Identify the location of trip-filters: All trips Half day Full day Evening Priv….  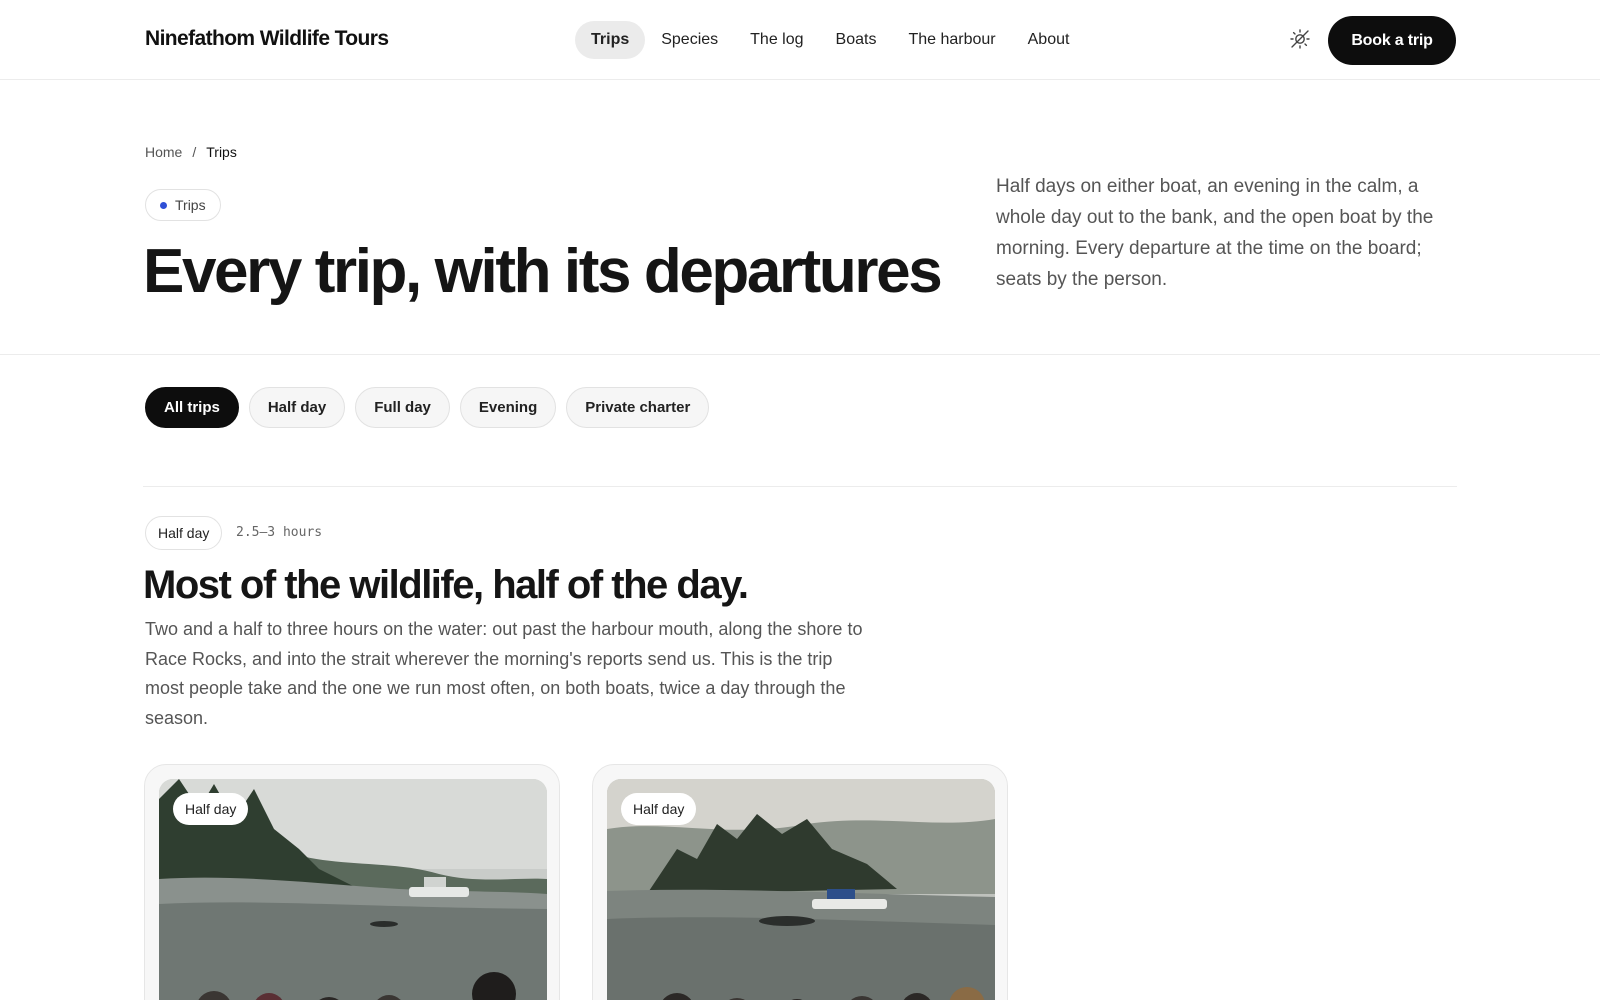
(427, 407).